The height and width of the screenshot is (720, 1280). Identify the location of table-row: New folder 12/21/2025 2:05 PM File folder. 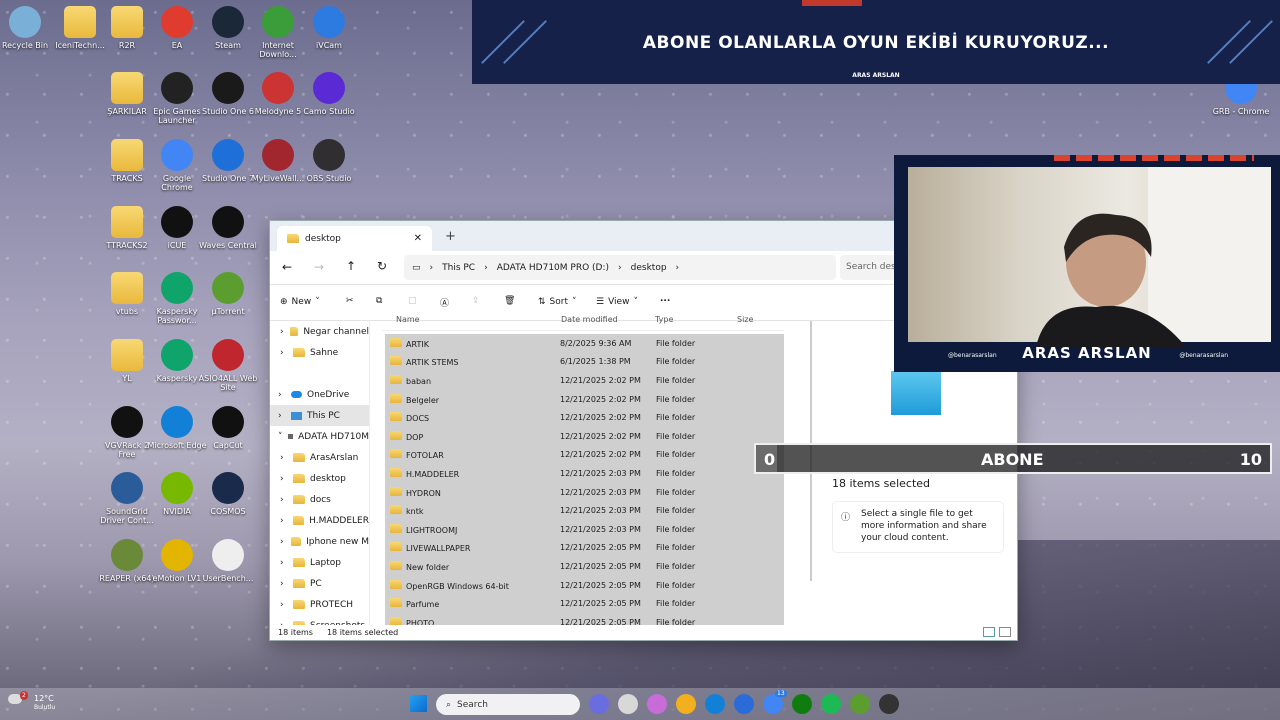
(584, 566).